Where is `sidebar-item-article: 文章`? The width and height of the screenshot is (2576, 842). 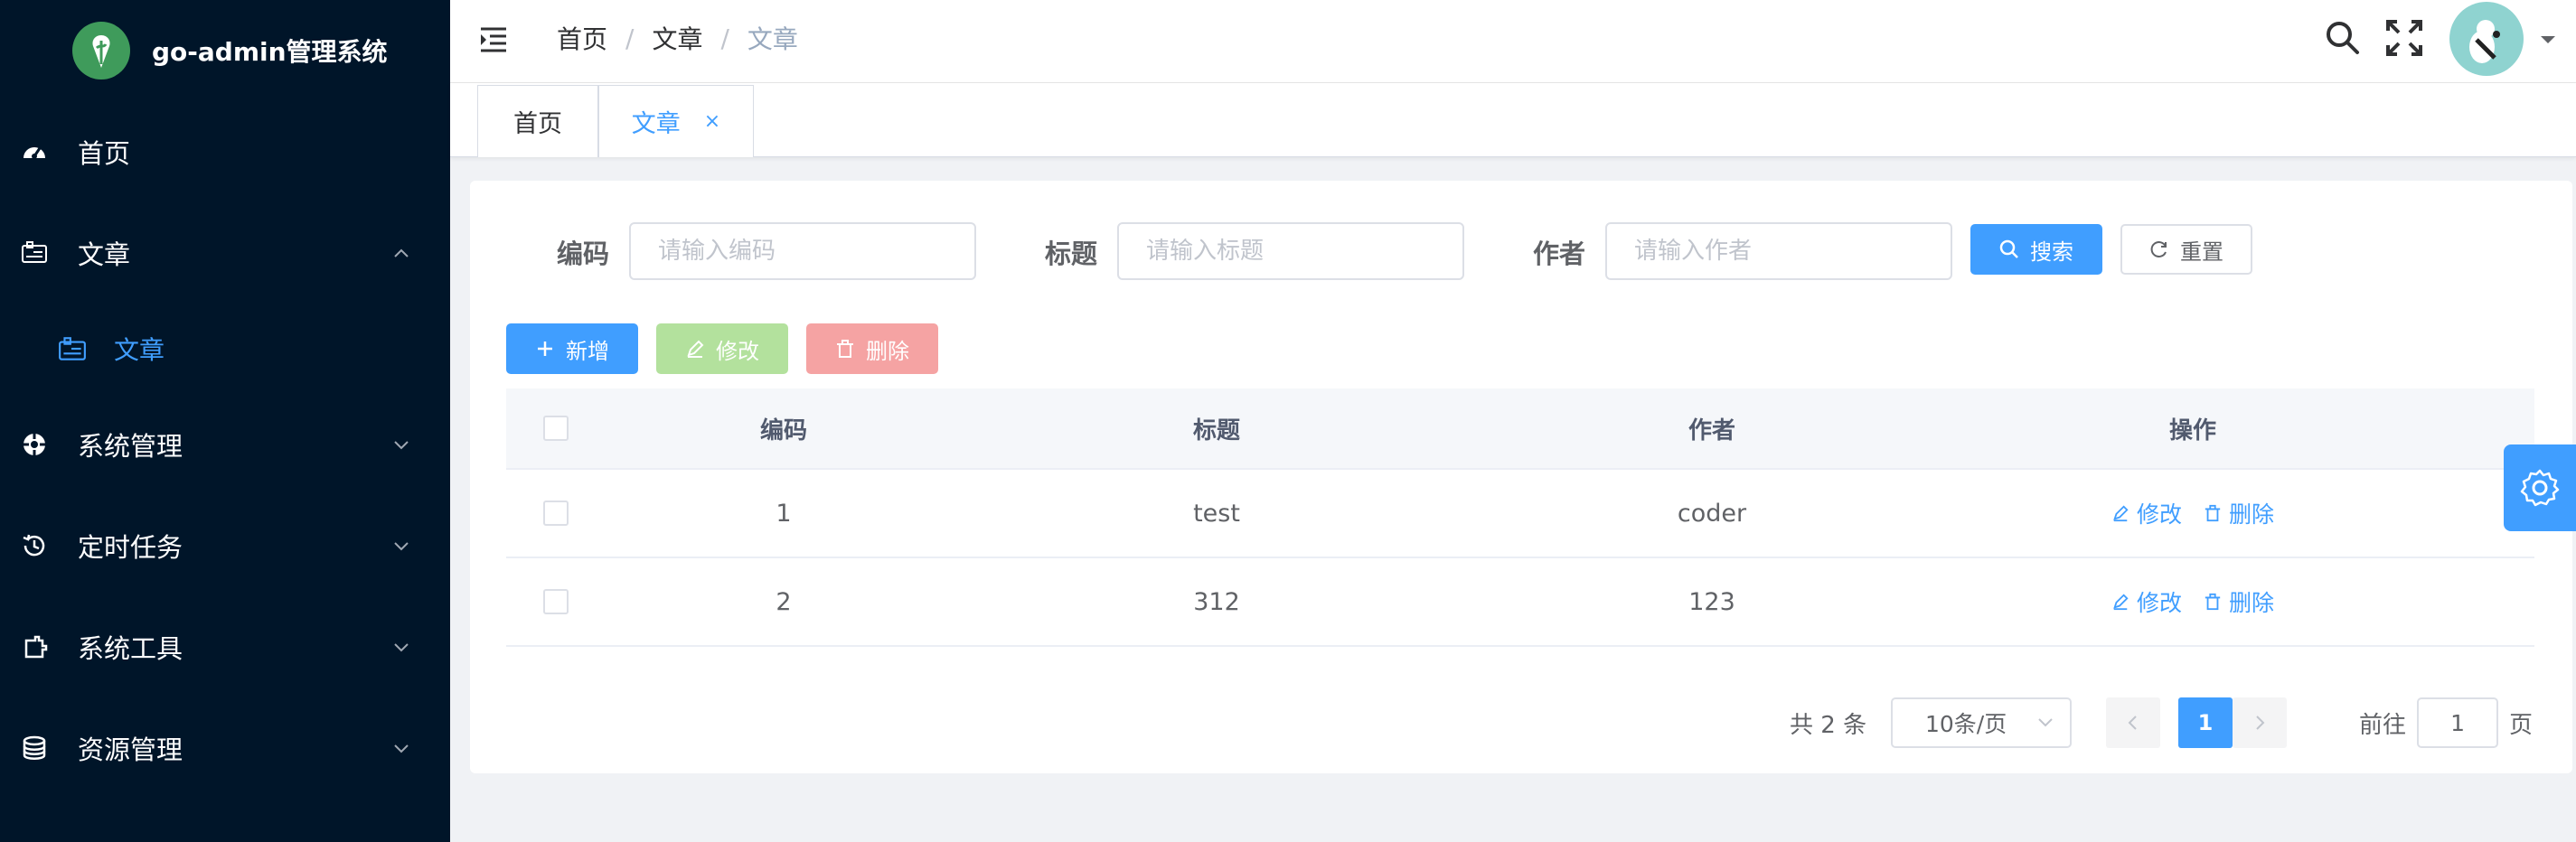
sidebar-item-article: 文章 is located at coordinates (225, 253).